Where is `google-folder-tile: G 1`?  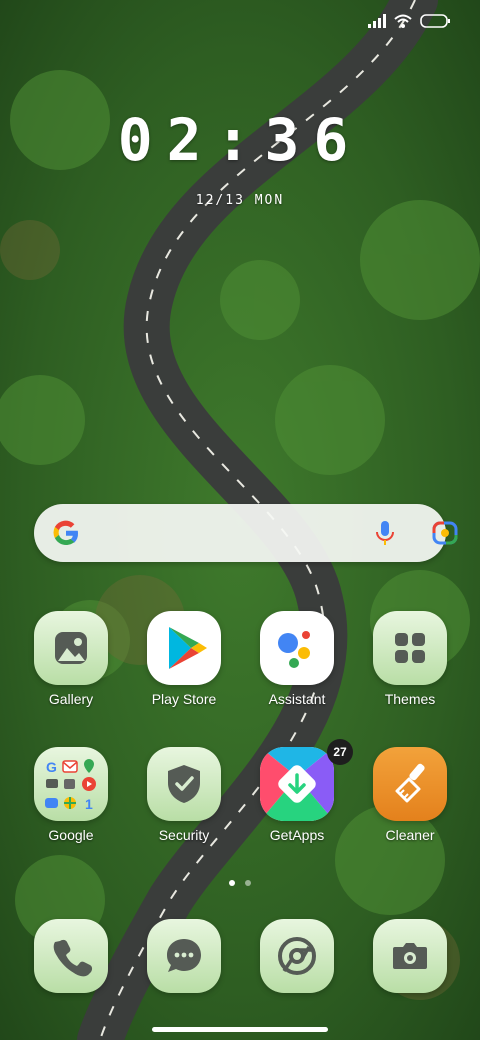 google-folder-tile: G 1 is located at coordinates (71, 784).